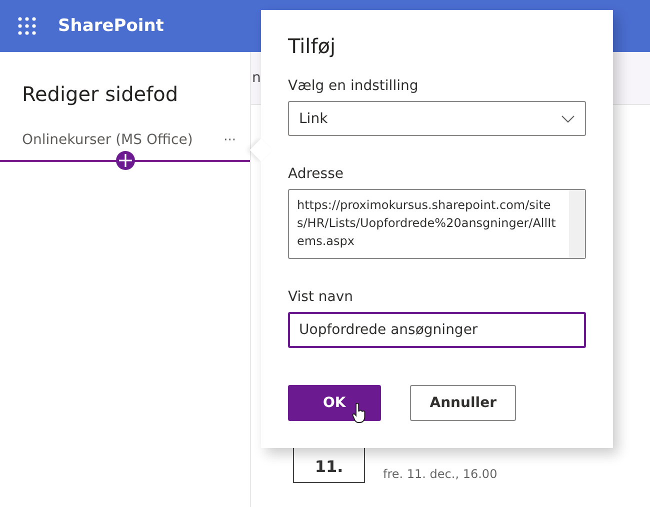 Image resolution: width=650 pixels, height=507 pixels. What do you see at coordinates (321, 297) in the screenshot?
I see `field-label: Vist navn` at bounding box center [321, 297].